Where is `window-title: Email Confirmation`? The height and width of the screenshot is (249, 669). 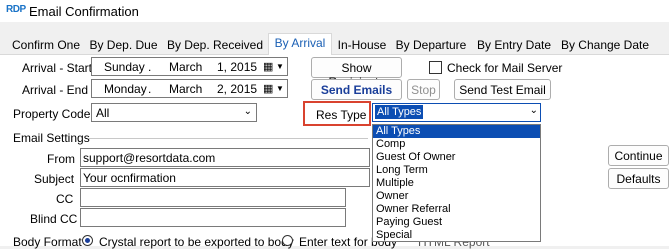
window-title: Email Confirmation is located at coordinates (84, 11).